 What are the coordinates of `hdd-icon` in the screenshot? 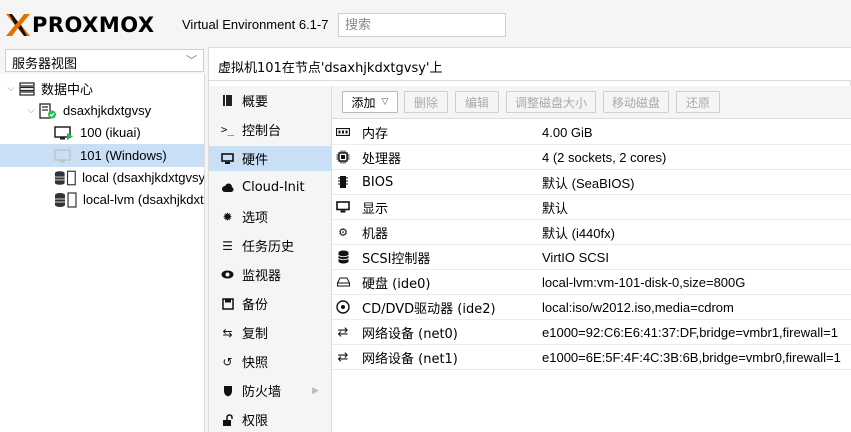 It's located at (343, 282).